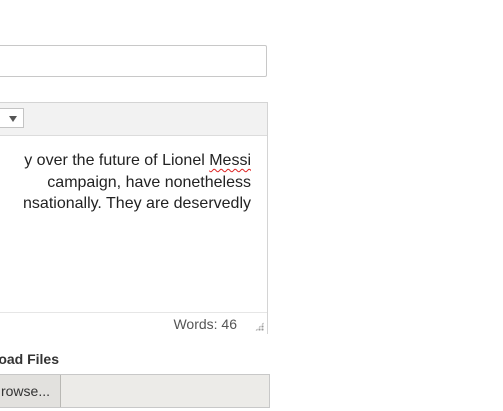 The image size is (503, 411). Describe the element at coordinates (133, 119) in the screenshot. I see `editor-toolbar` at that location.